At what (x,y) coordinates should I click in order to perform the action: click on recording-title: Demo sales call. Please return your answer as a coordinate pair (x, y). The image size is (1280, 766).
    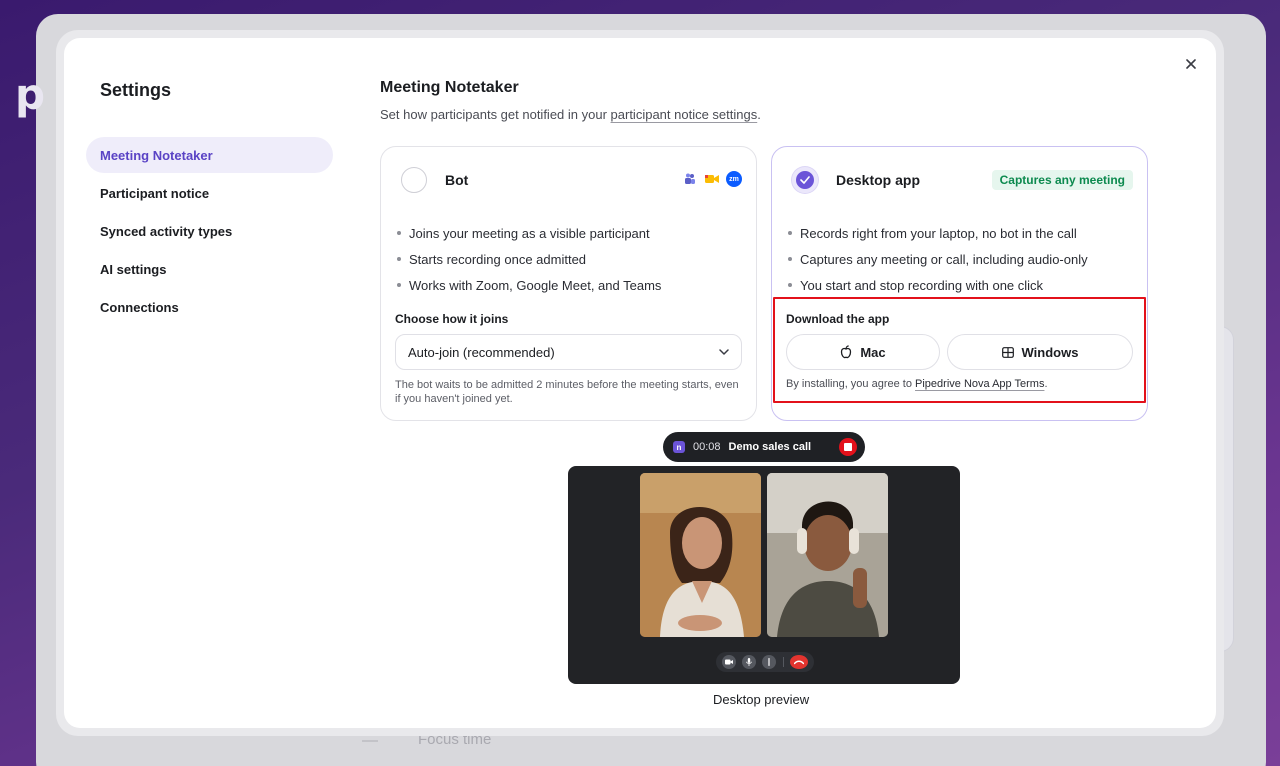
    Looking at the image, I should click on (770, 447).